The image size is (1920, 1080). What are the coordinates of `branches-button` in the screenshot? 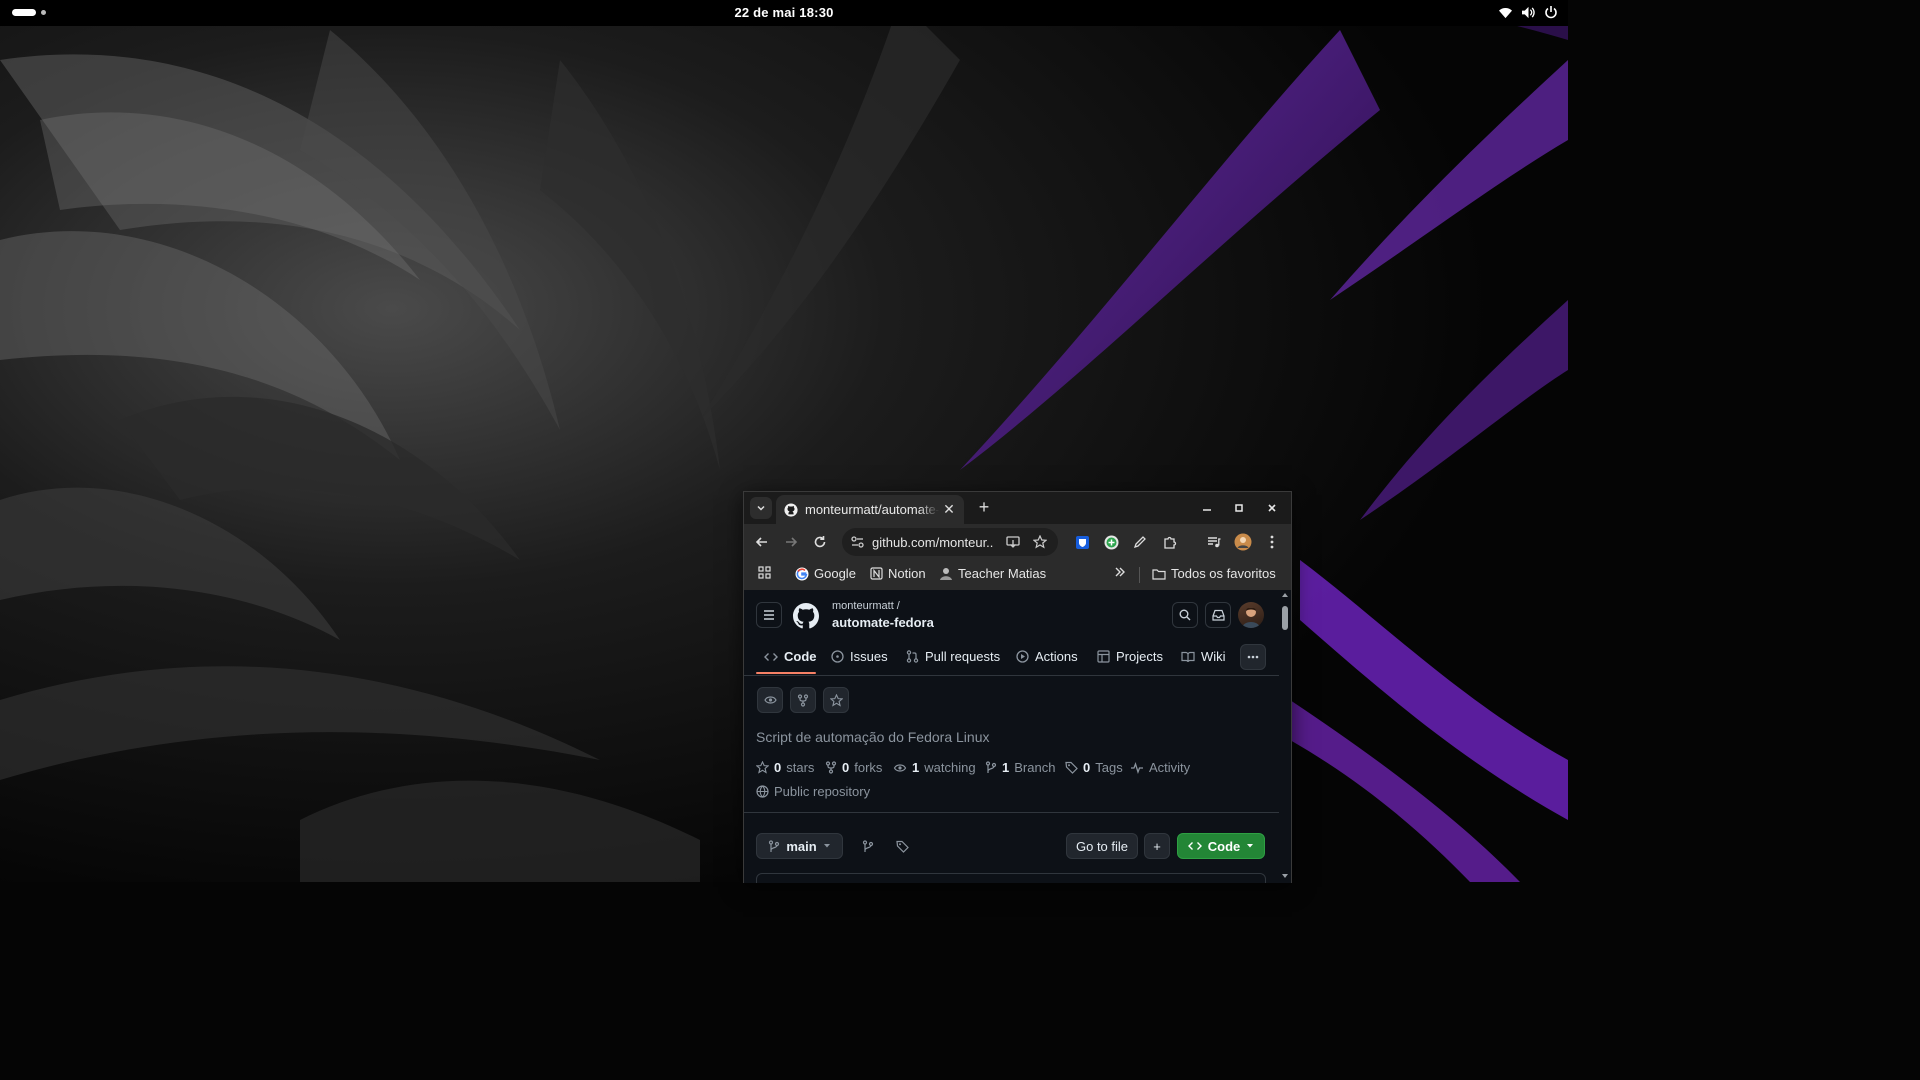 It's located at (868, 846).